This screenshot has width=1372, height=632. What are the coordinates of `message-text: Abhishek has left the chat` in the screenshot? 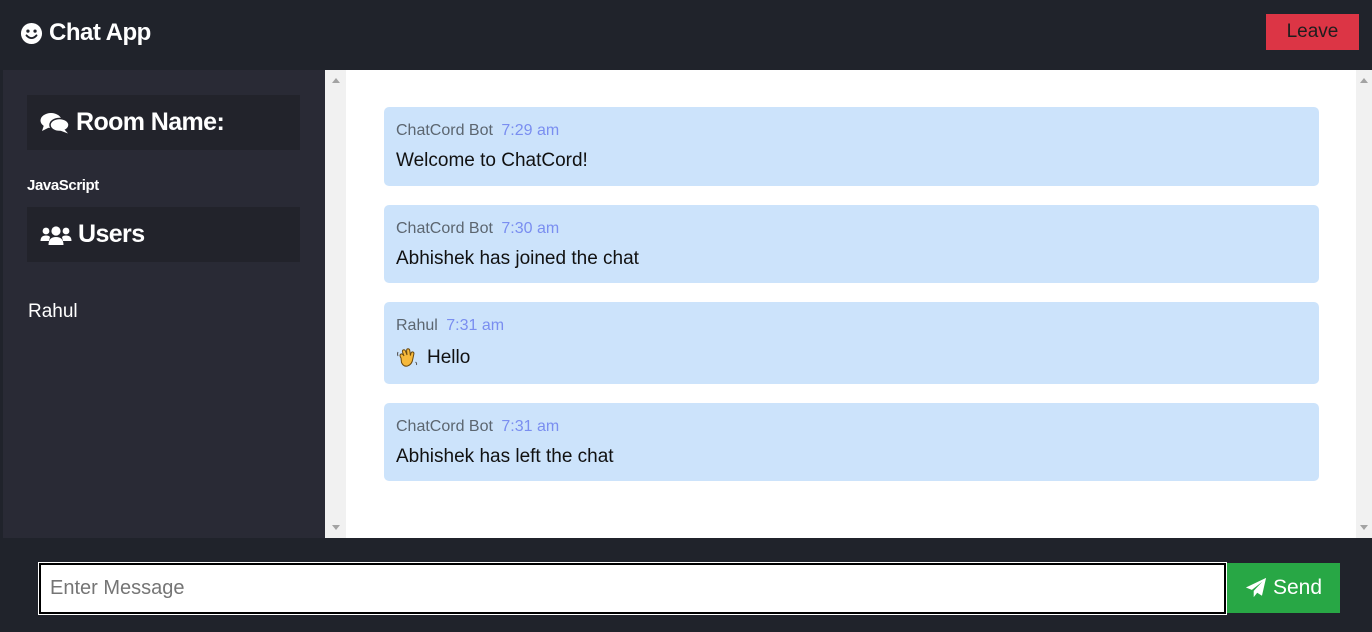 It's located at (505, 457).